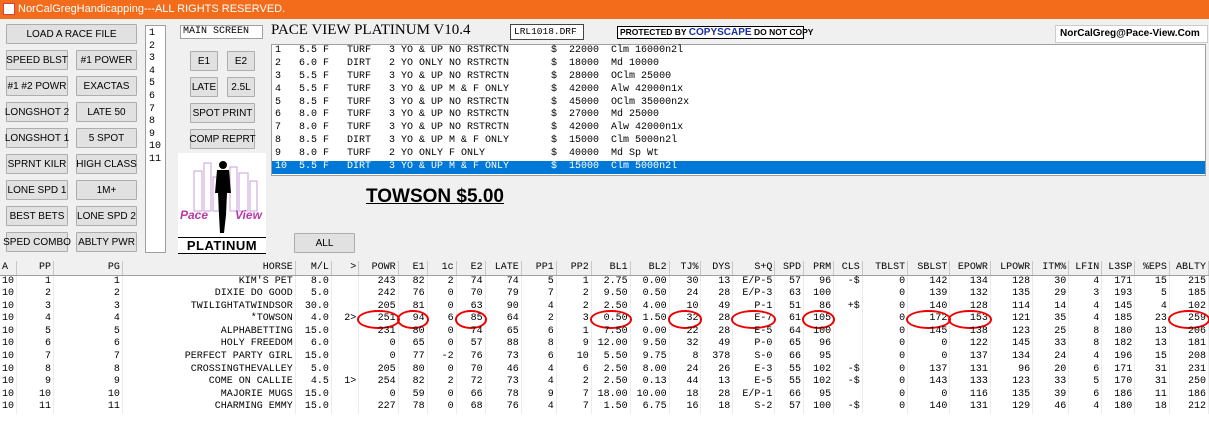 This screenshot has width=1209, height=448. Describe the element at coordinates (157, 97) in the screenshot. I see `race-number-item: 6` at that location.